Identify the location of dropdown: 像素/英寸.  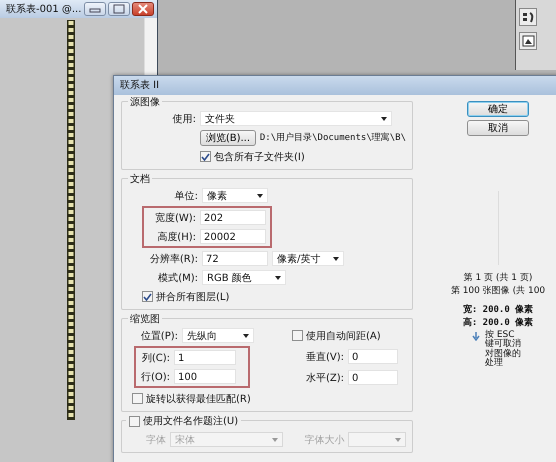
(308, 258).